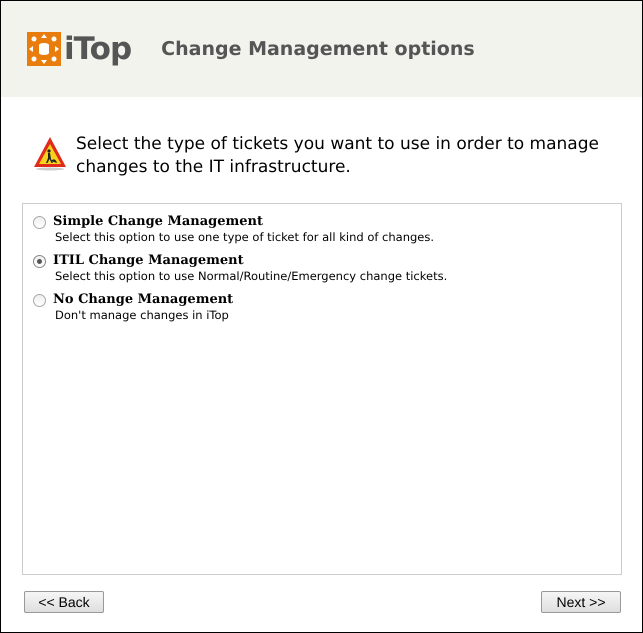  I want to click on warning-sign-icon, so click(50, 153).